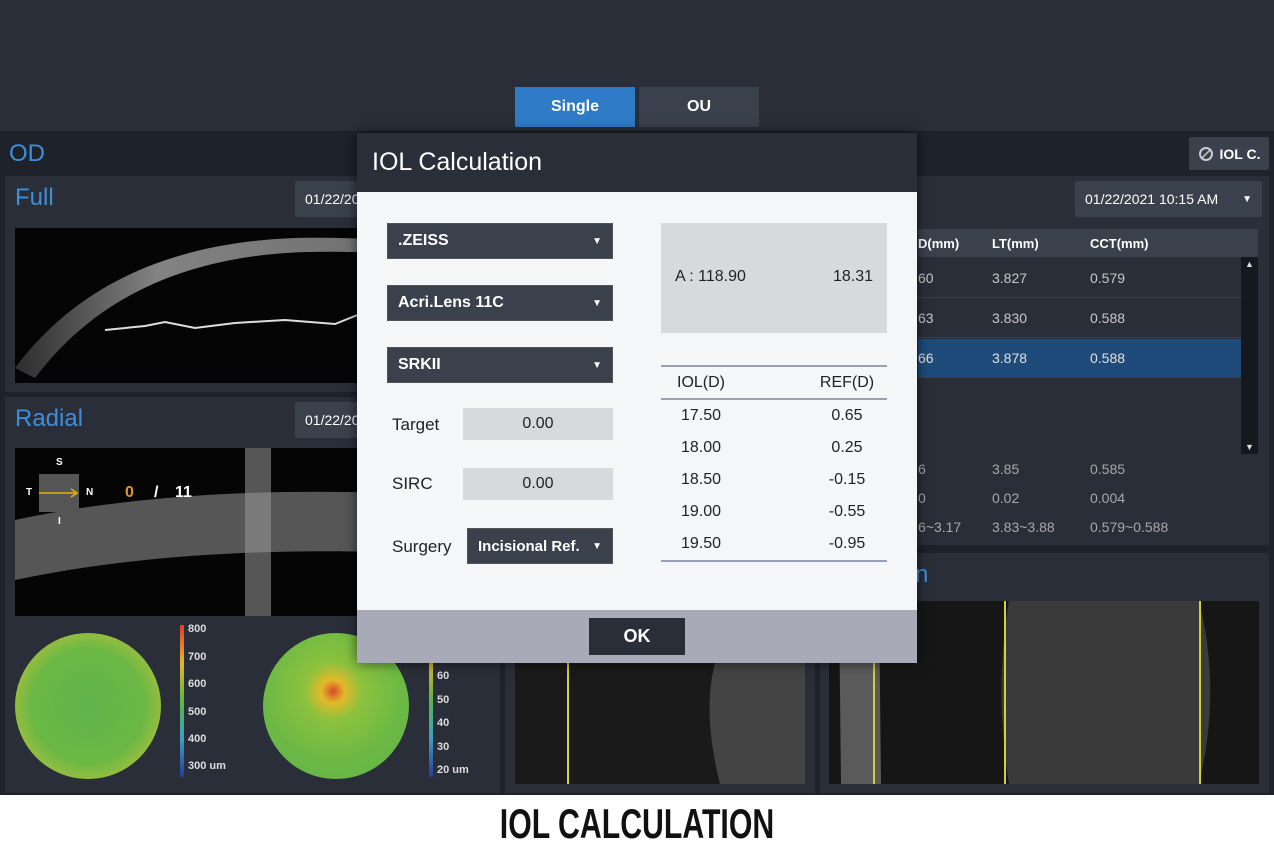 Image resolution: width=1274 pixels, height=850 pixels. I want to click on table-row: 18.00 0.25, so click(774, 448).